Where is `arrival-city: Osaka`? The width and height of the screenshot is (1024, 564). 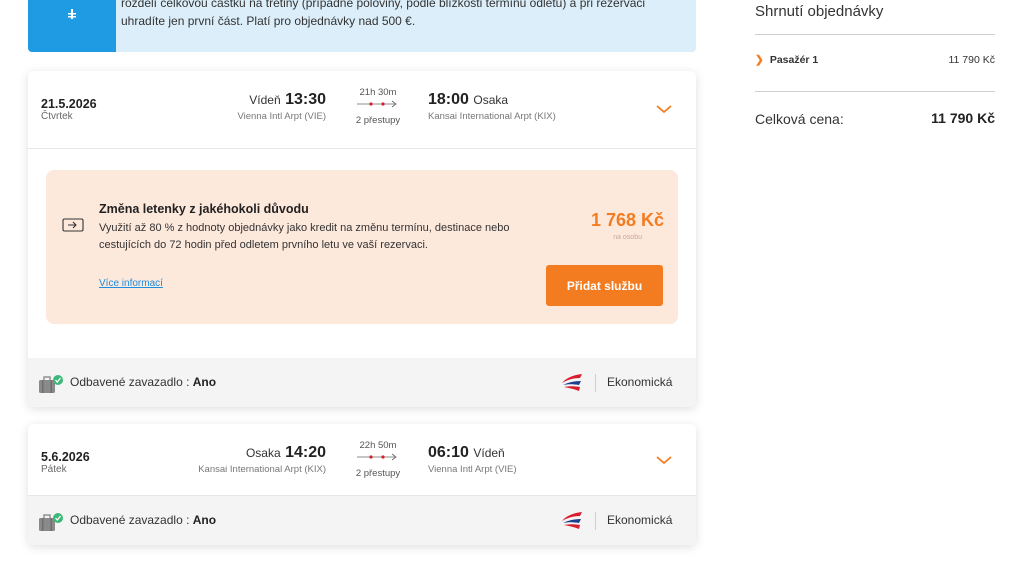 arrival-city: Osaka is located at coordinates (491, 100).